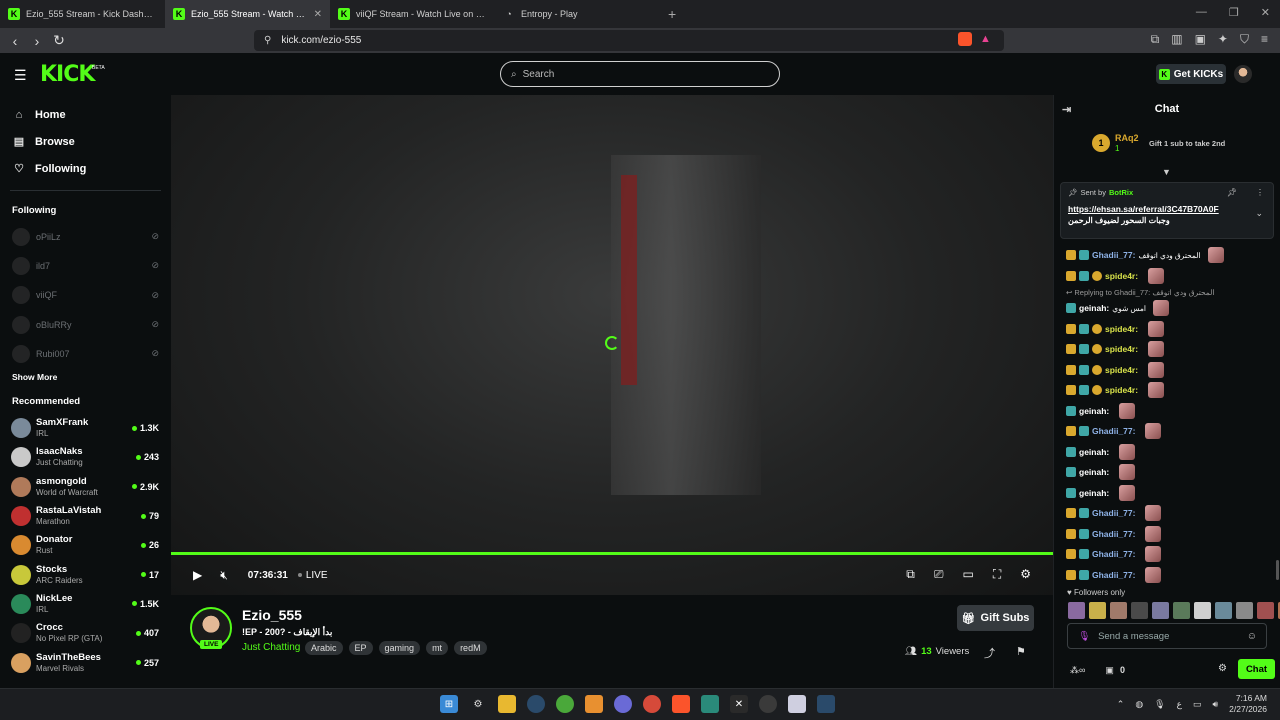 This screenshot has height=720, width=1280. I want to click on sidebar-icon: ▥, so click(1176, 39).